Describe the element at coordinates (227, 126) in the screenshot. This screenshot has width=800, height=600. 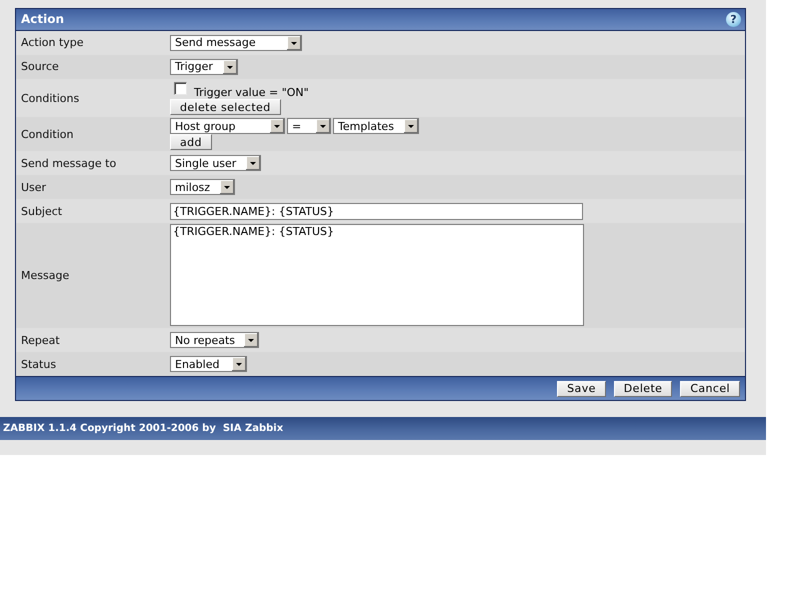
I see `condition-type-dropdown: Host group` at that location.